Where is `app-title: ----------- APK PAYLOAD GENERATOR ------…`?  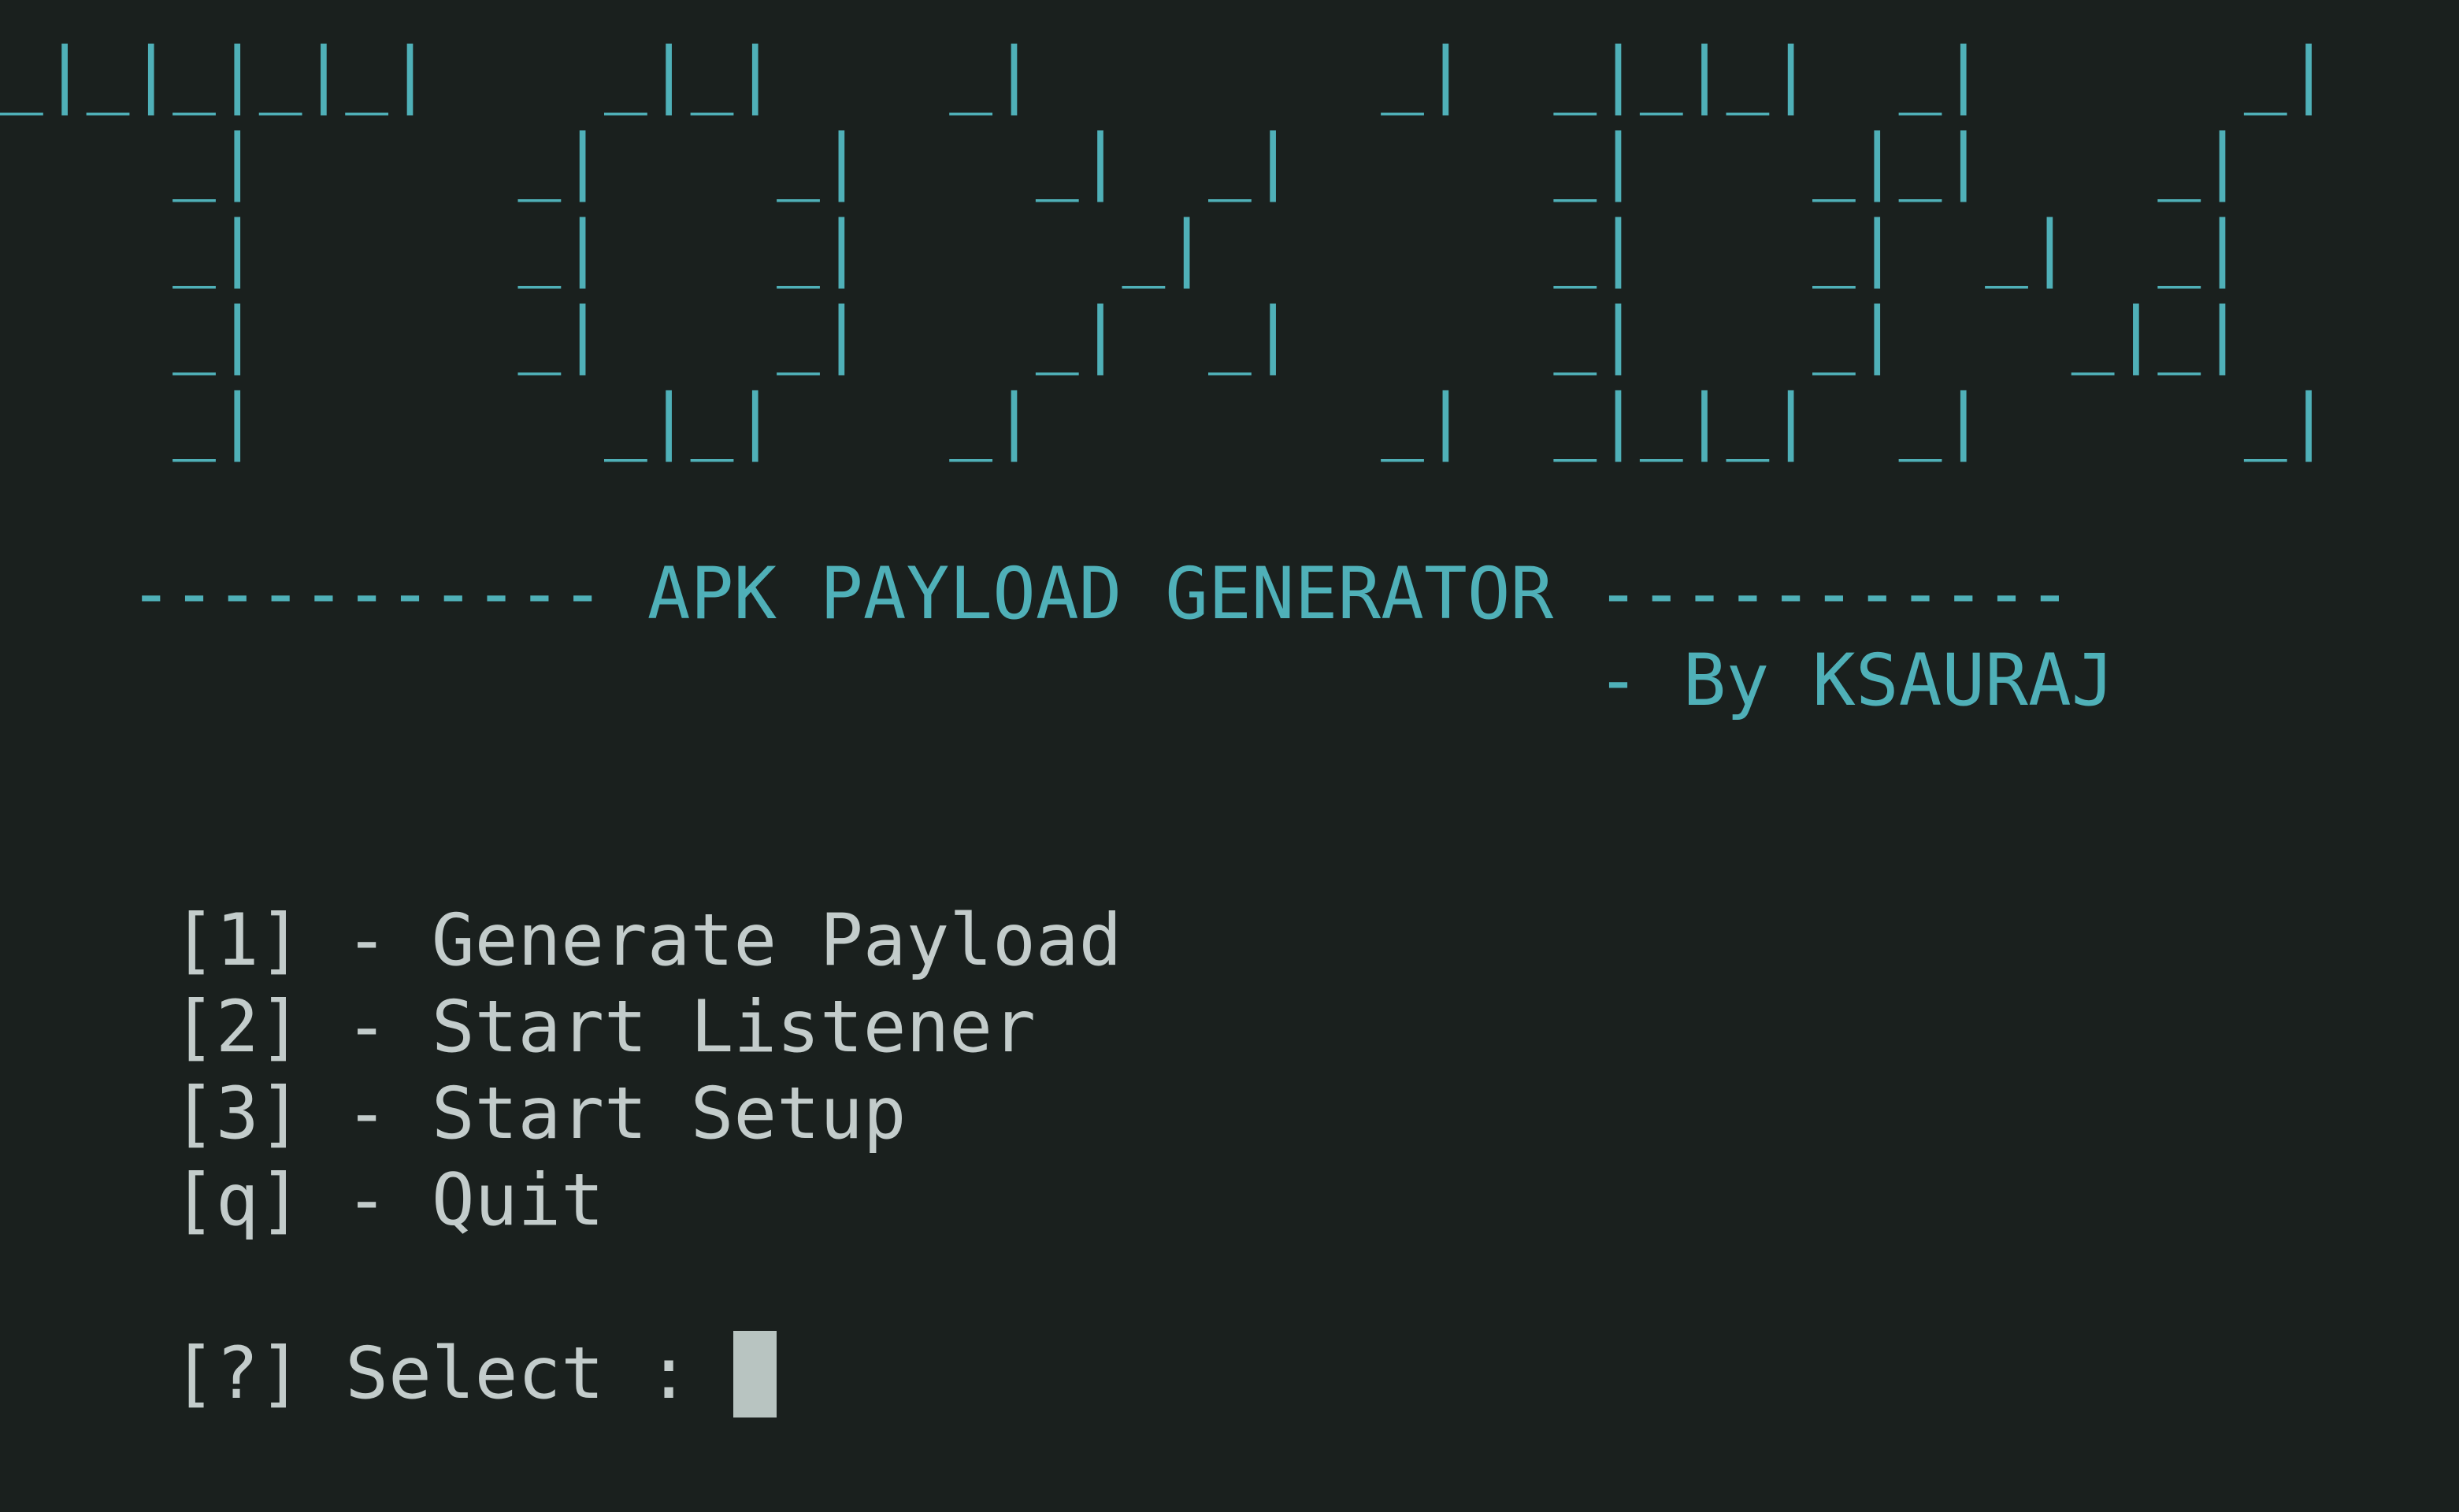
app-title: ----------- APK PAYLOAD GENERATOR ------… is located at coordinates (1035, 594).